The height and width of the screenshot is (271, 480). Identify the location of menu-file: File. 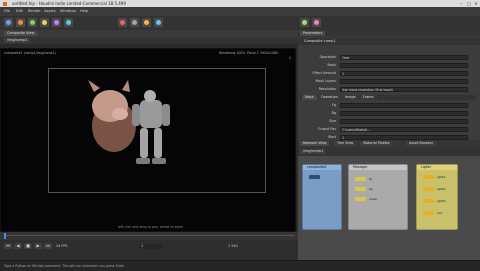
(7, 11).